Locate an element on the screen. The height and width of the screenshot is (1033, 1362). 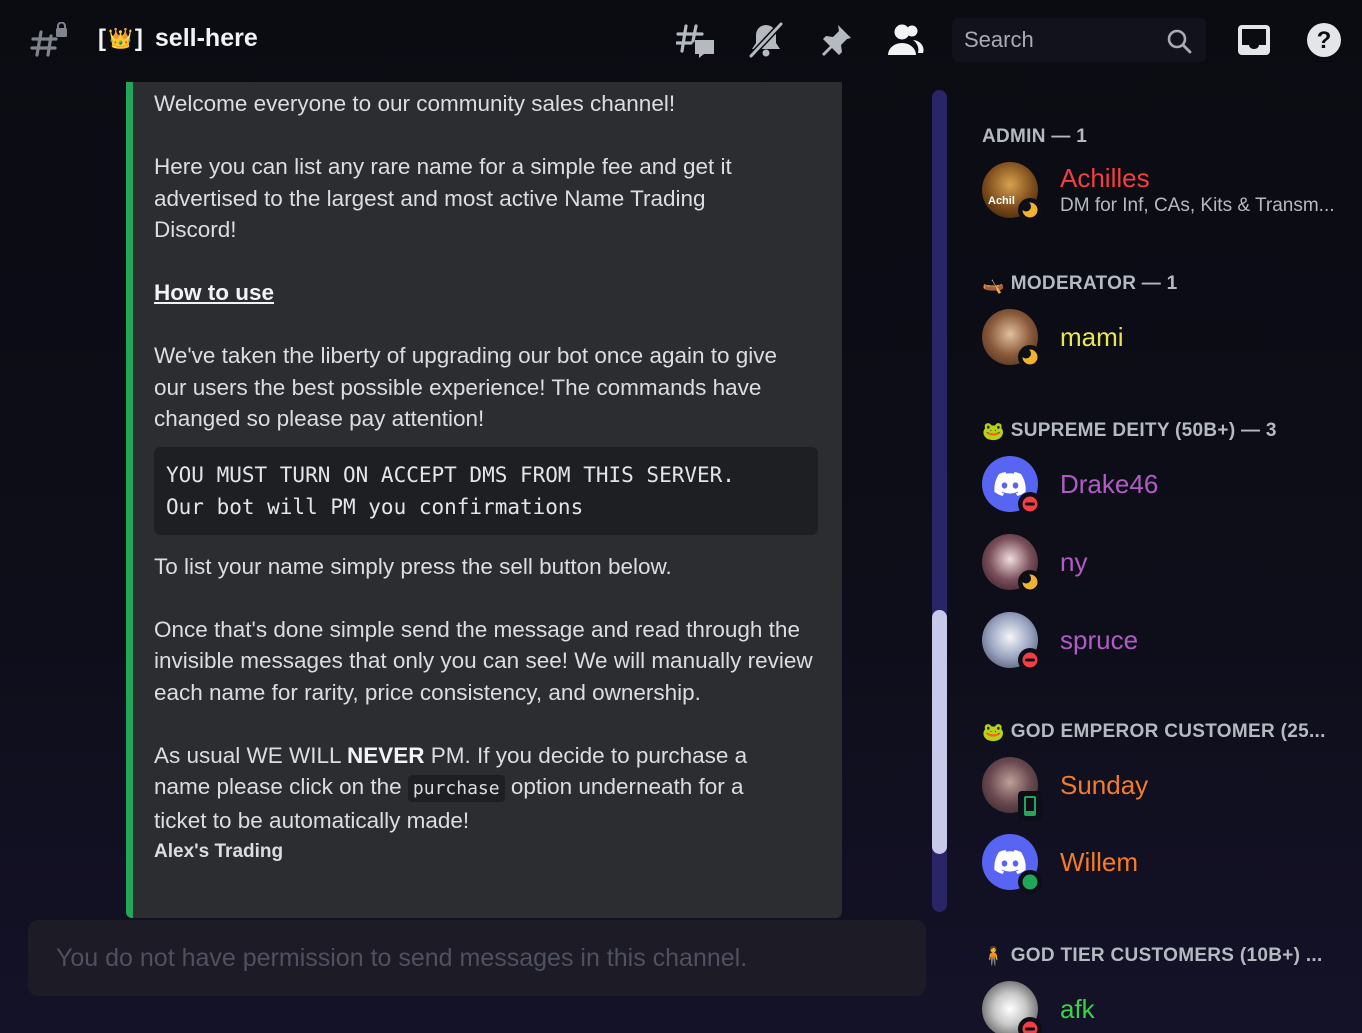
embed-footer: Alex's Trading is located at coordinates (219, 851).